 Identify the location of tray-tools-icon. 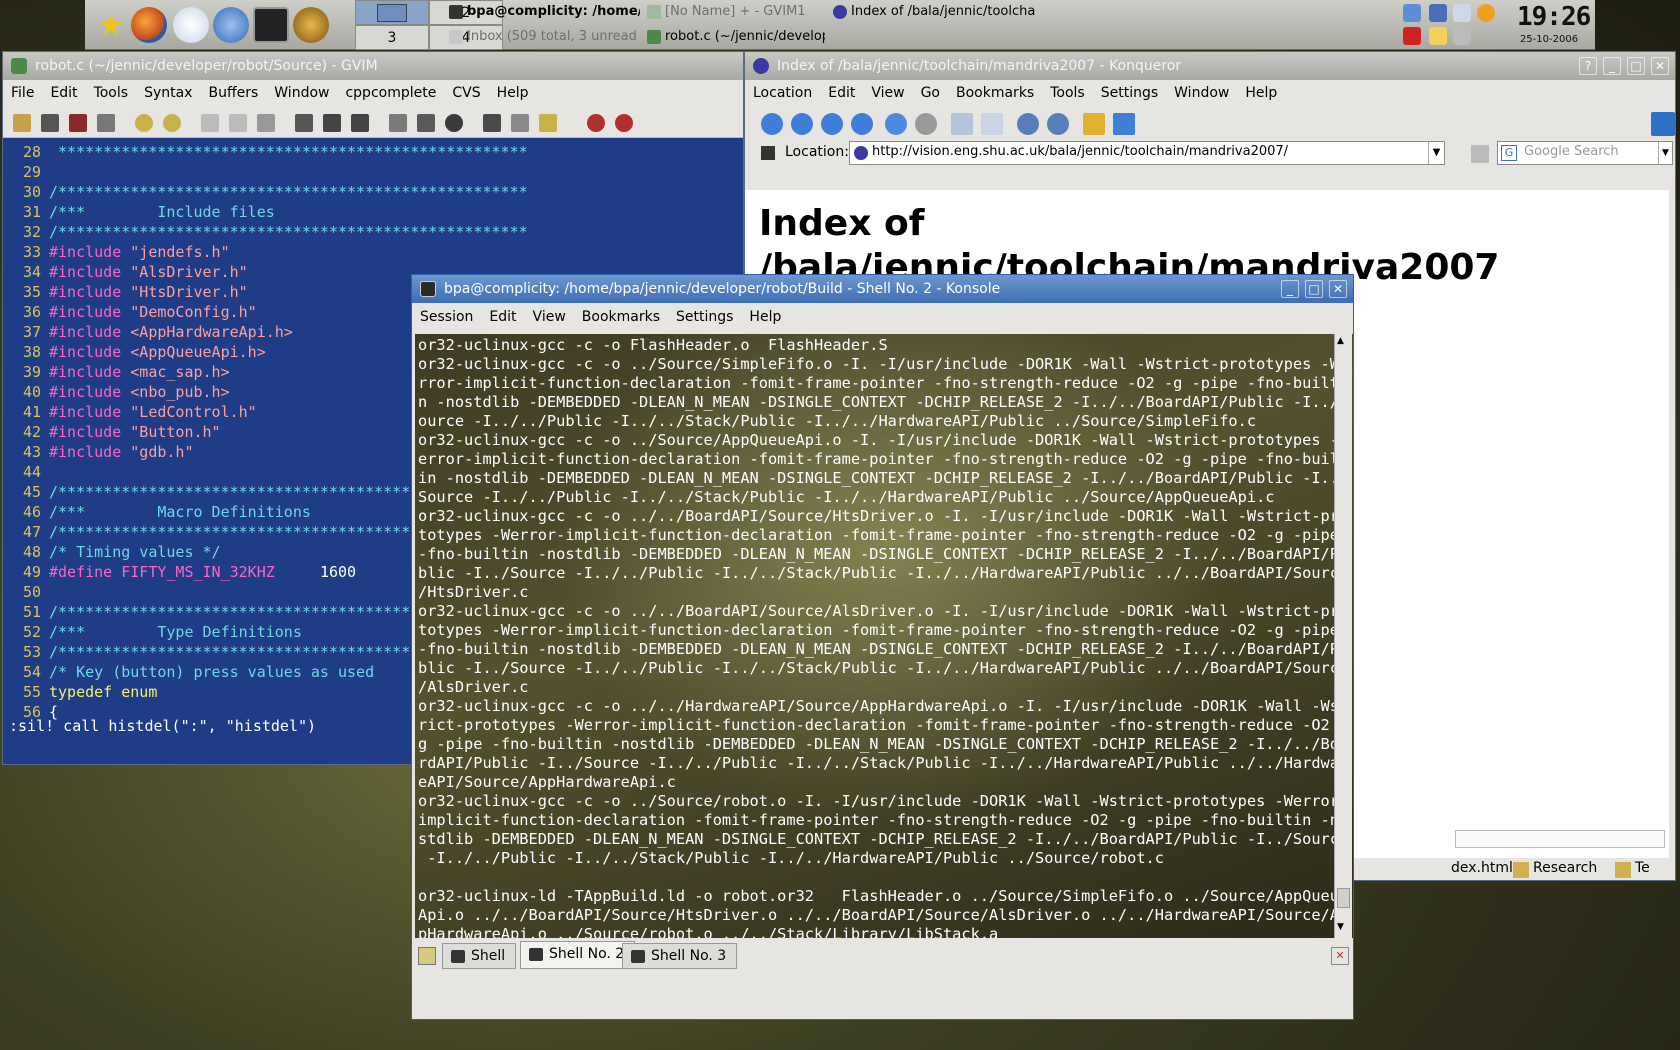
(1462, 36).